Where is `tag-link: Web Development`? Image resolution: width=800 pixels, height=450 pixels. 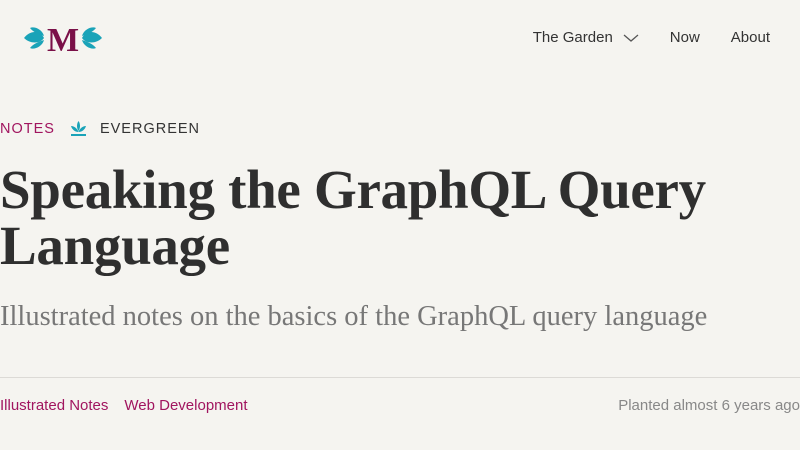 tag-link: Web Development is located at coordinates (185, 405).